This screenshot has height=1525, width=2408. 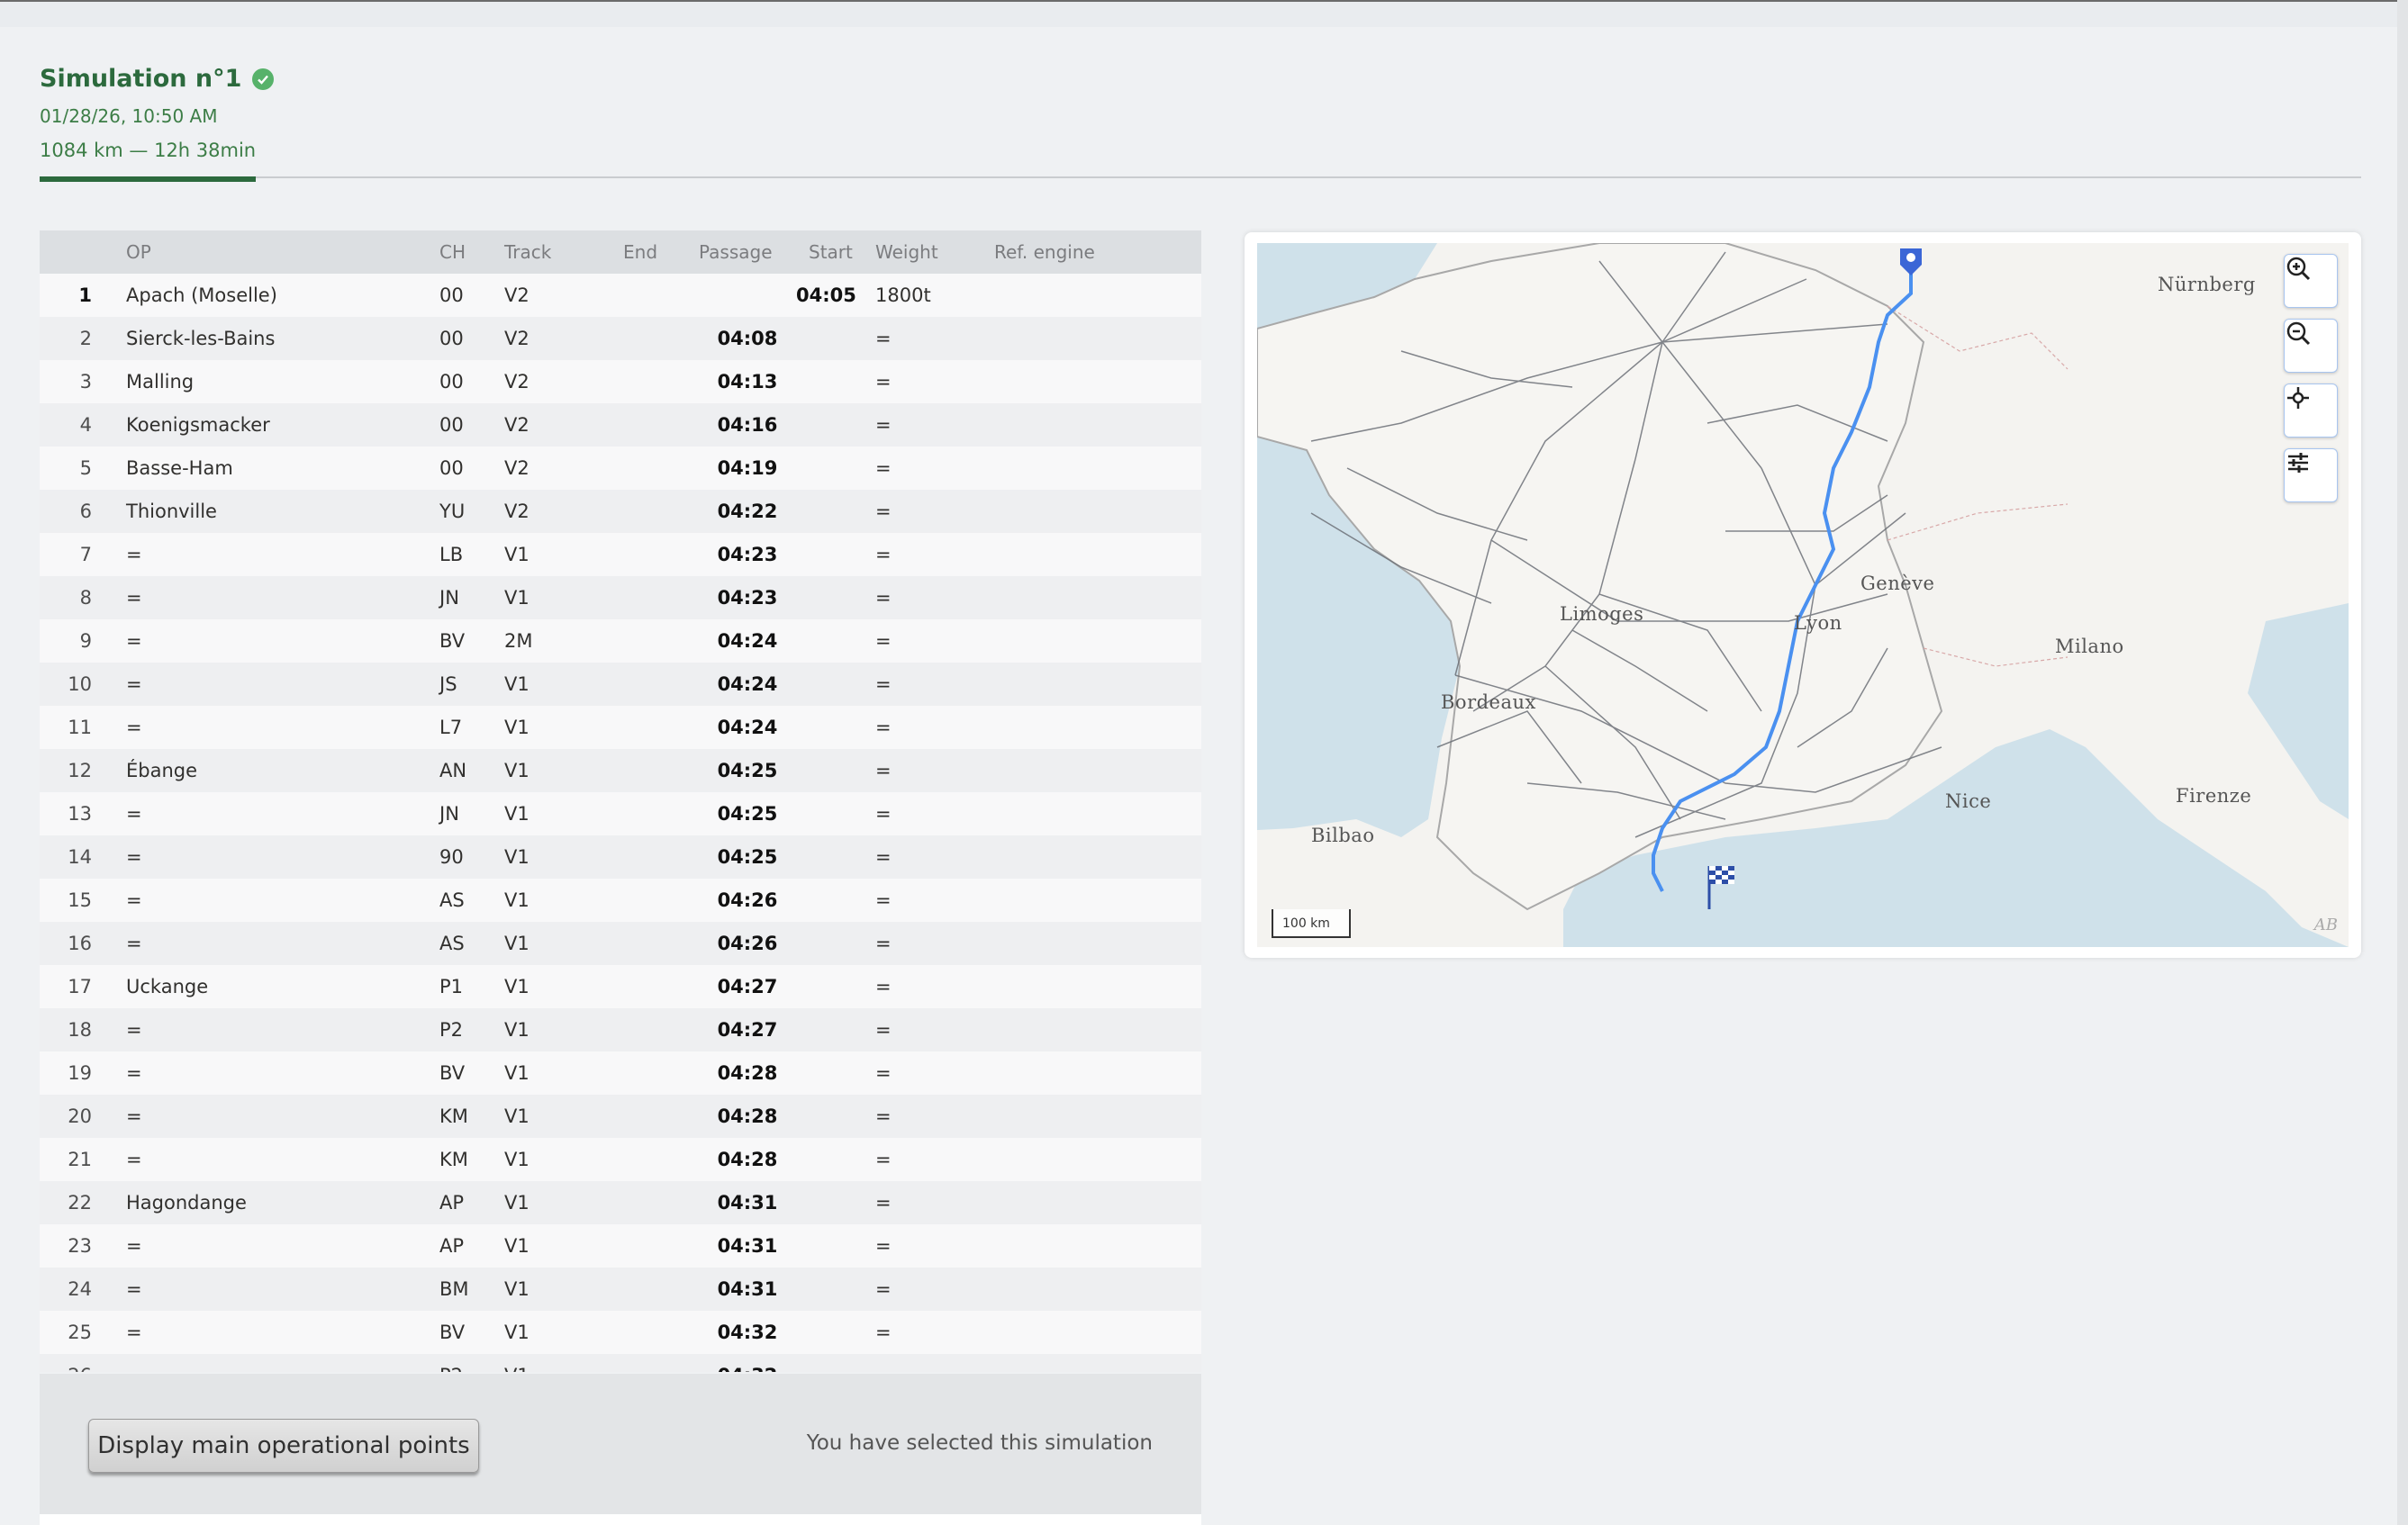 What do you see at coordinates (282, 770) in the screenshot?
I see `op-cell: Ébange` at bounding box center [282, 770].